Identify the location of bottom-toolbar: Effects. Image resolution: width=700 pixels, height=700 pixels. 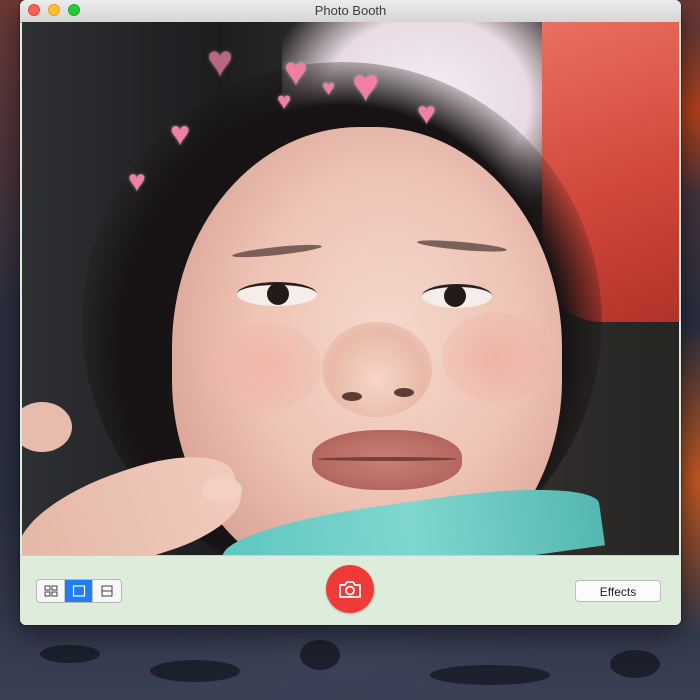
(350, 590).